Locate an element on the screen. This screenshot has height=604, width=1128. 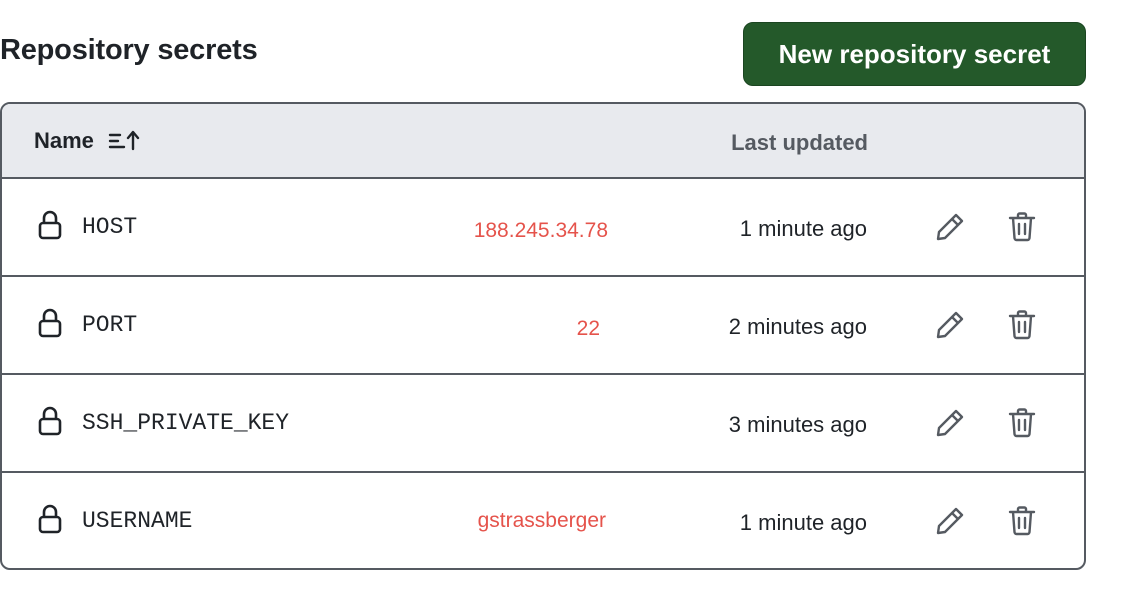
page-title: Repository secrets is located at coordinates (129, 50).